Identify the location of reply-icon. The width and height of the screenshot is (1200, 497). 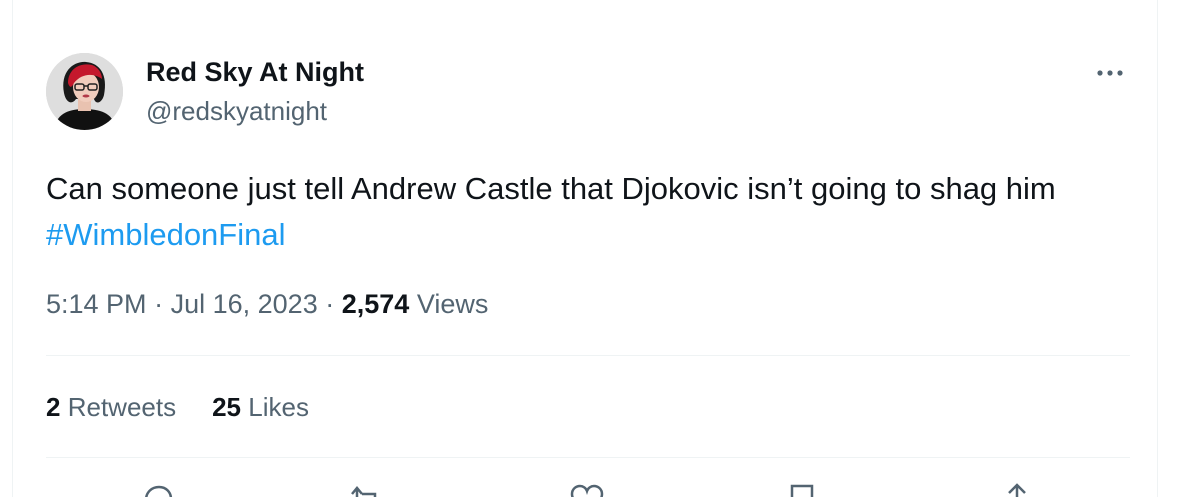
(158, 488).